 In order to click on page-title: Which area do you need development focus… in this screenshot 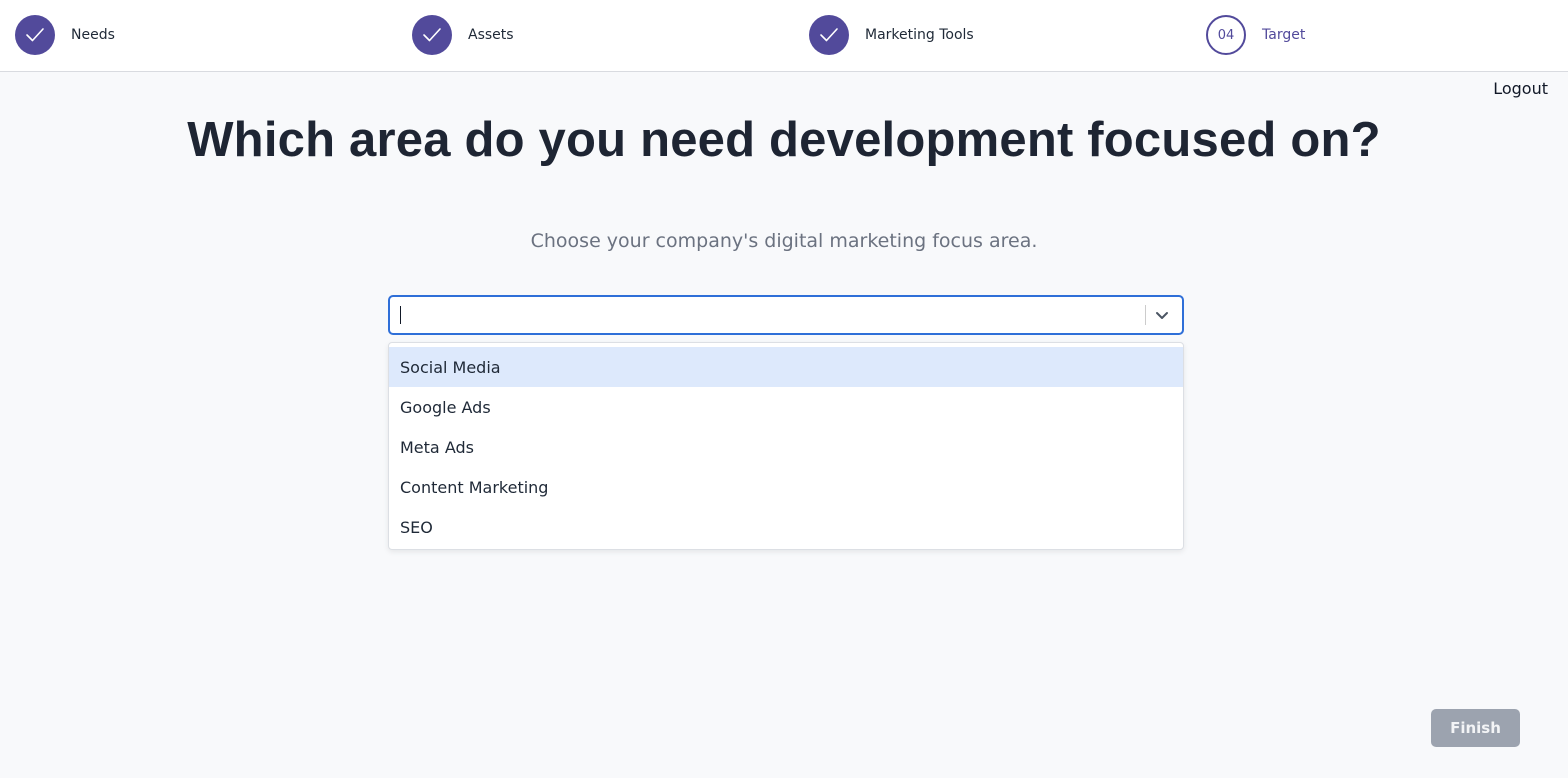, I will do `click(784, 140)`.